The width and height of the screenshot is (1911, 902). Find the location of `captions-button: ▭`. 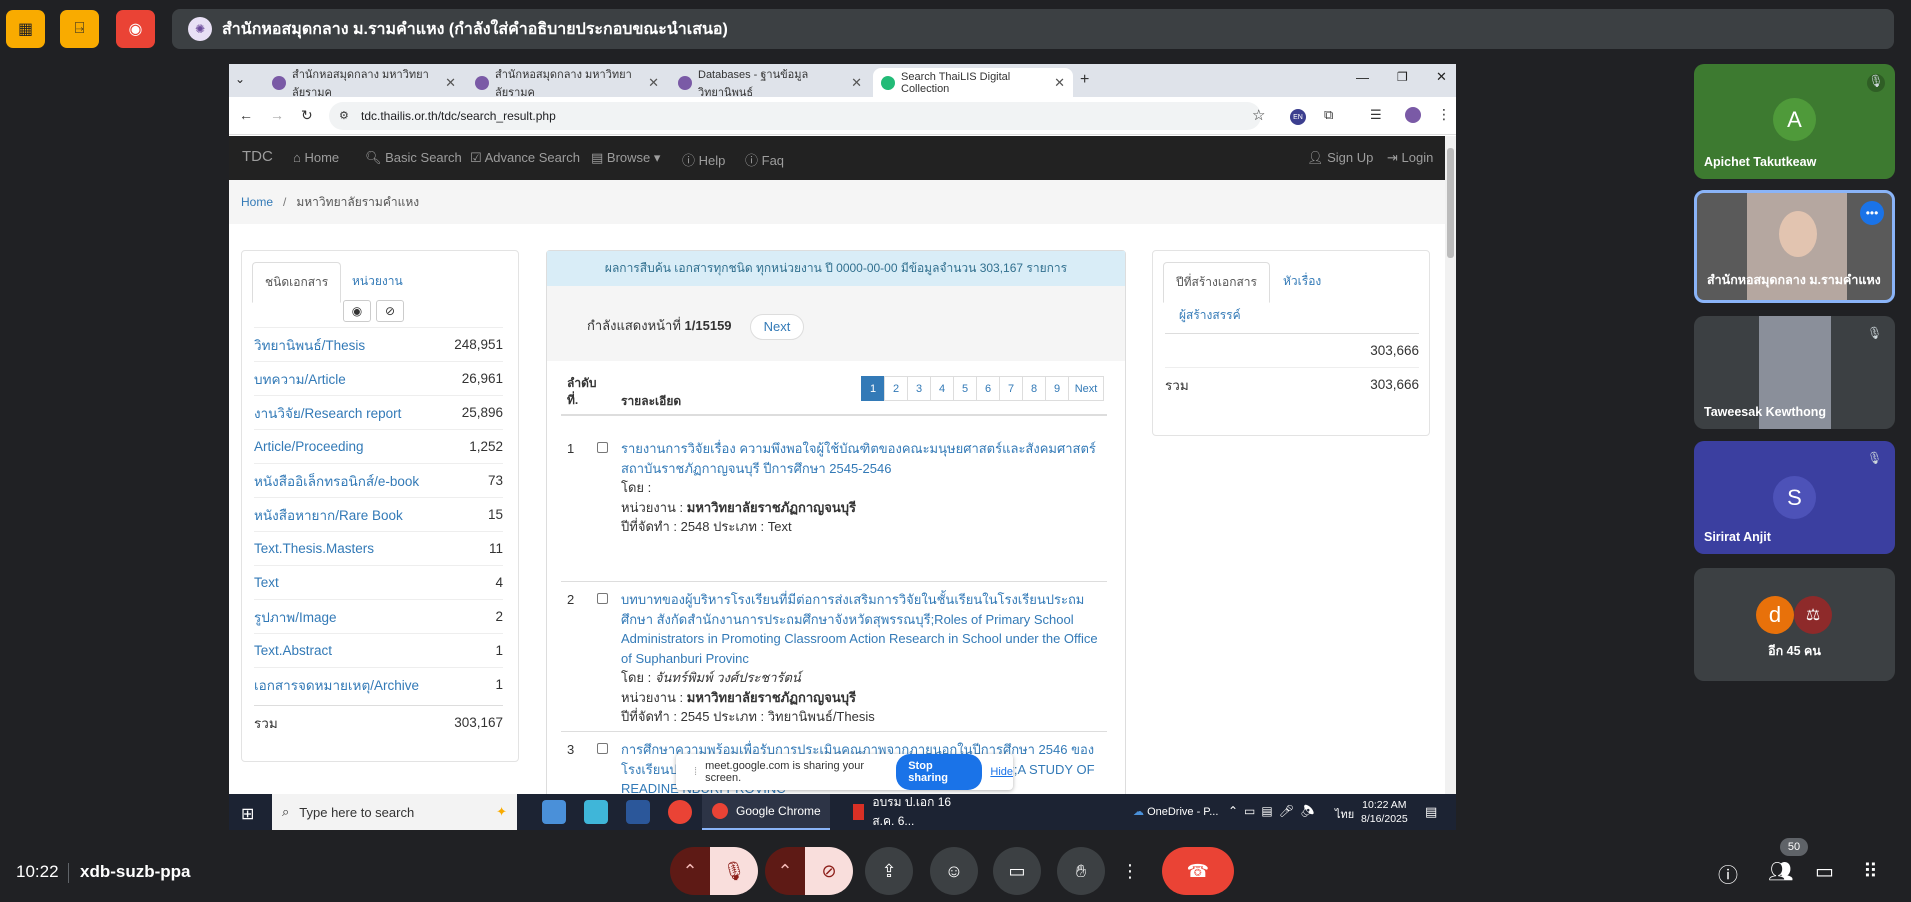

captions-button: ▭ is located at coordinates (1017, 871).